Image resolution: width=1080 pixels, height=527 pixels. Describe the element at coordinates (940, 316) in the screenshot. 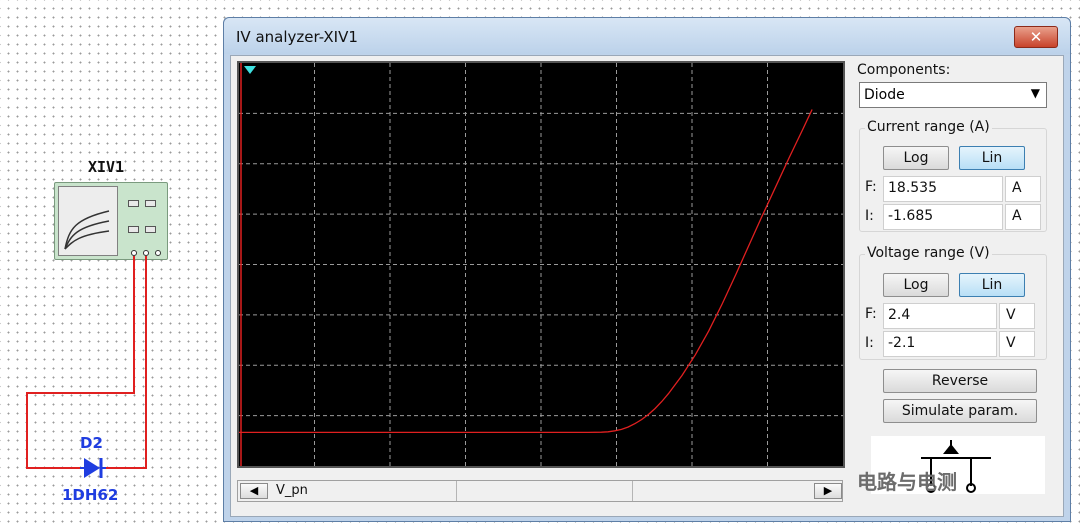

I see `voltage-final-input: 2.4` at that location.